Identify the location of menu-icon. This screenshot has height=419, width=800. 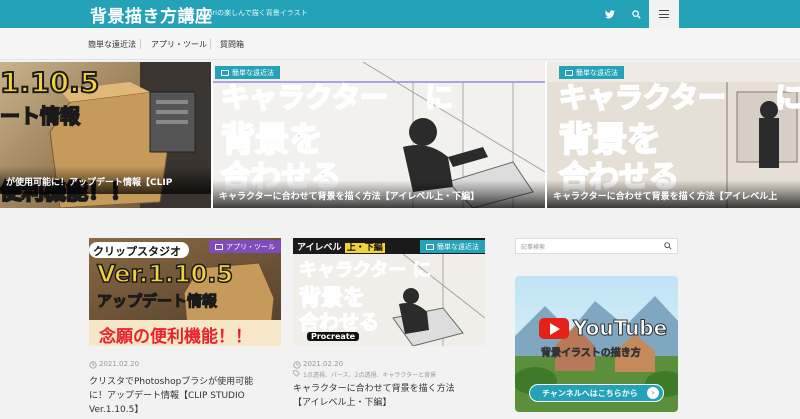
(664, 14).